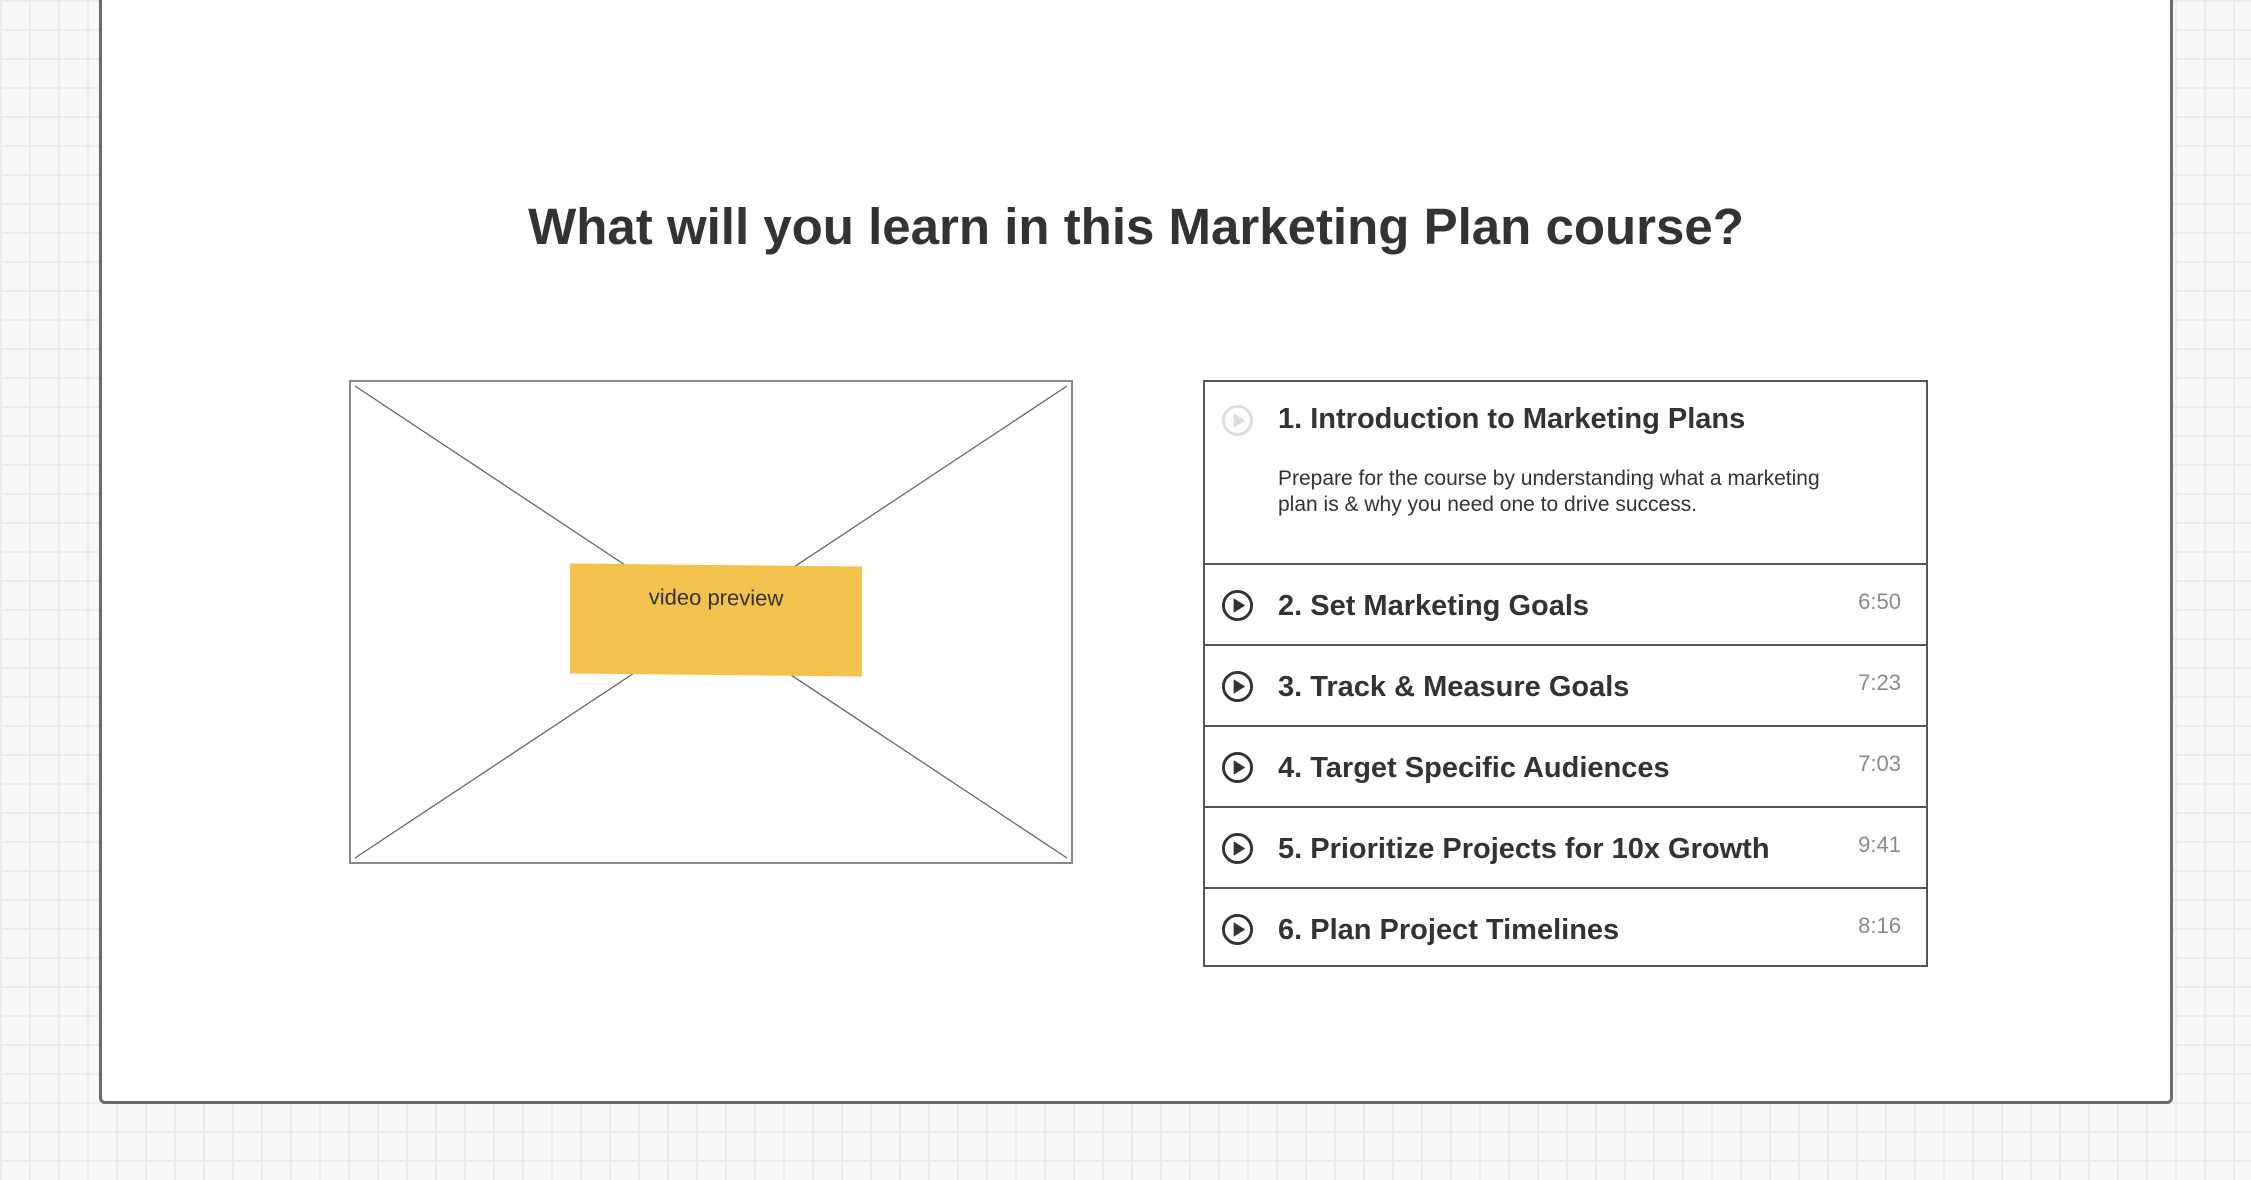 The height and width of the screenshot is (1180, 2251). I want to click on lesson-item: 2. Set Marketing Goals 6:50, so click(1565, 603).